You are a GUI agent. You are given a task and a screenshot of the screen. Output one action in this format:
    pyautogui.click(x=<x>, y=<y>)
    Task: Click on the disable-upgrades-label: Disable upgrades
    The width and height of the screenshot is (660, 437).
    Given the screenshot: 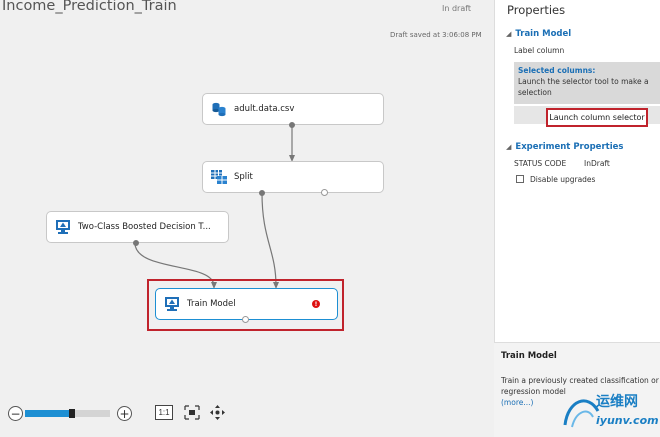 What is the action you would take?
    pyautogui.click(x=563, y=179)
    